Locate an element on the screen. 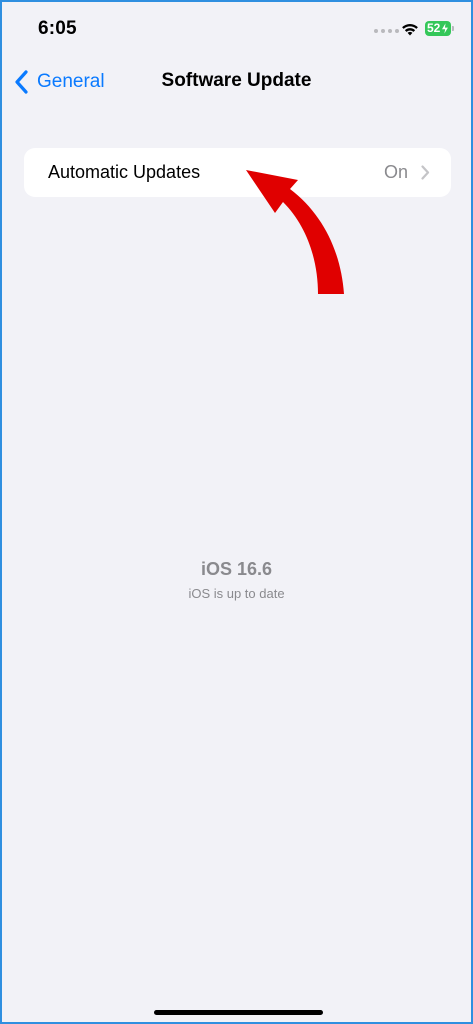 This screenshot has width=473, height=1024. red-arrow-annotation is located at coordinates (295, 232).